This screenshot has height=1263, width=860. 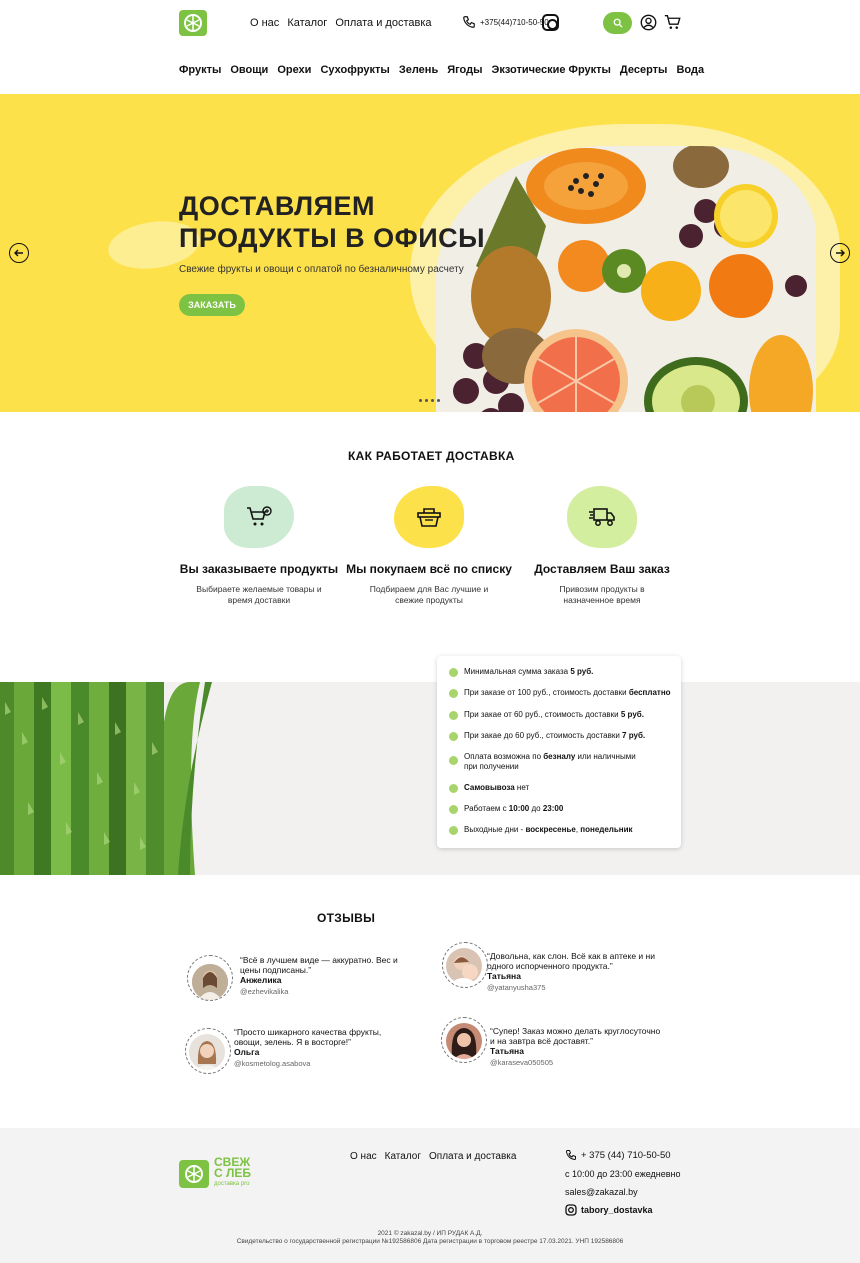 I want to click on review-author: Ольга, so click(x=247, y=1052).